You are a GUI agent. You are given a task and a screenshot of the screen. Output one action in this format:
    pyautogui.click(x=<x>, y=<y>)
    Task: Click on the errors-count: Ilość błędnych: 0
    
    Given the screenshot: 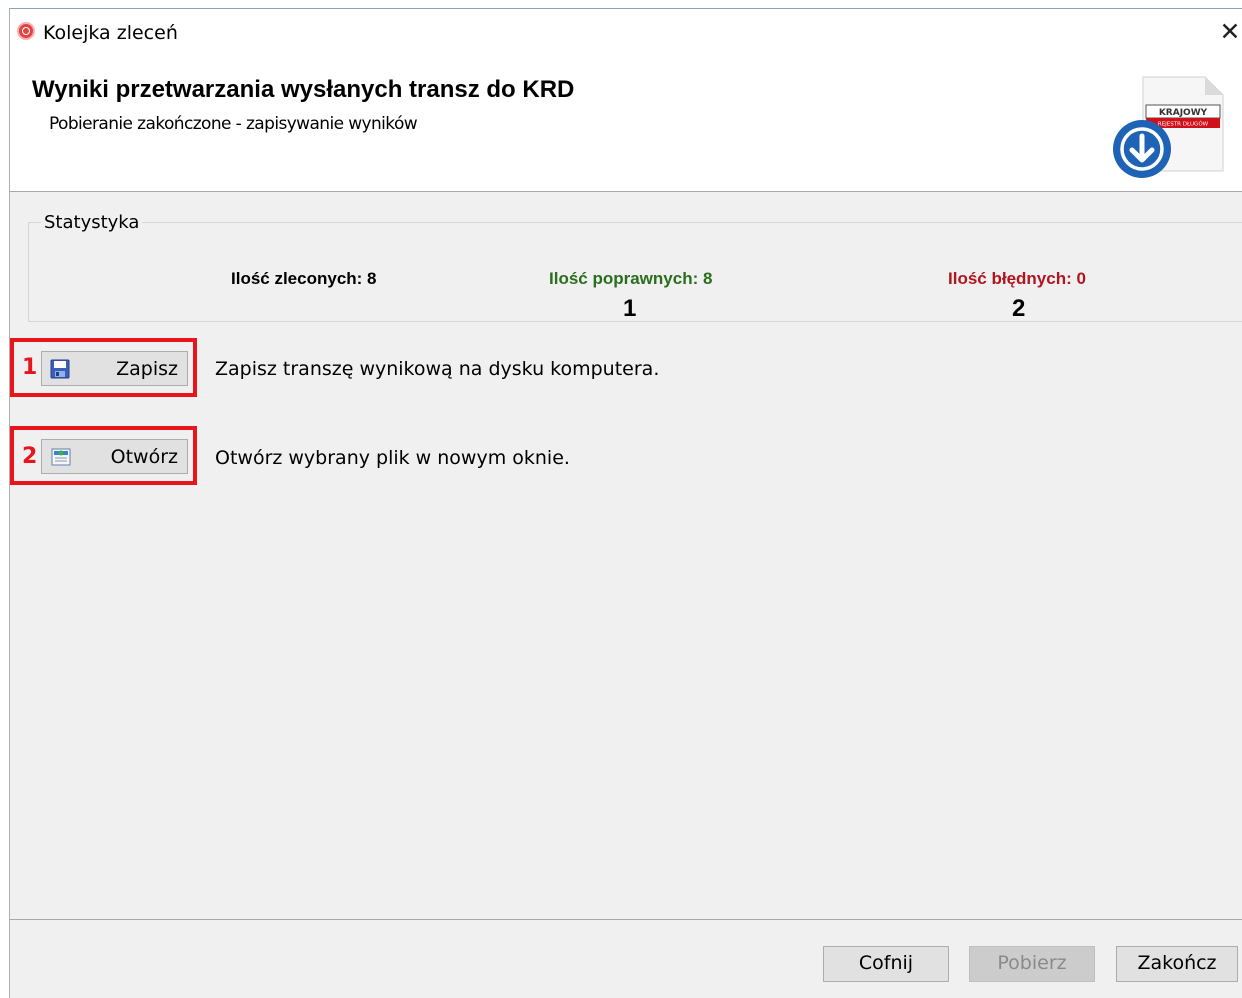 What is the action you would take?
    pyautogui.click(x=1017, y=278)
    